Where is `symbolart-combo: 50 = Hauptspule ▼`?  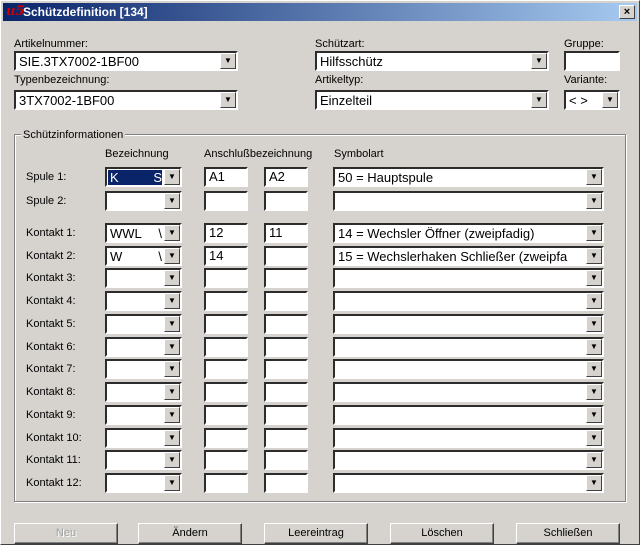
symbolart-combo: 50 = Hauptspule ▼ is located at coordinates (468, 177).